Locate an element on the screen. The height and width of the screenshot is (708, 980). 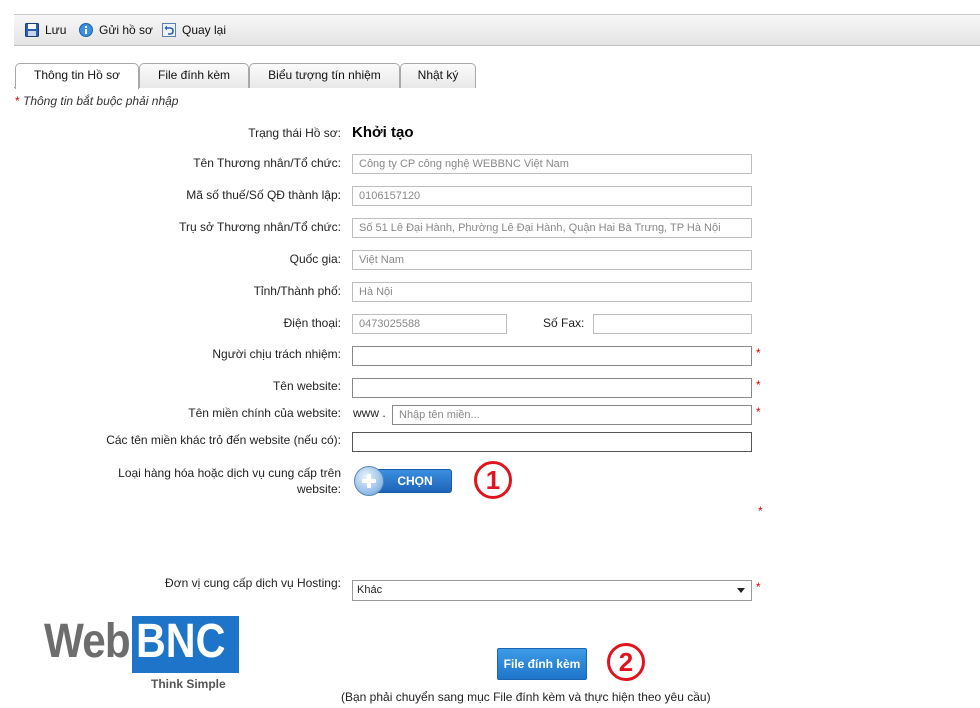
choose-goods-button: CHỌN is located at coordinates (403, 481).